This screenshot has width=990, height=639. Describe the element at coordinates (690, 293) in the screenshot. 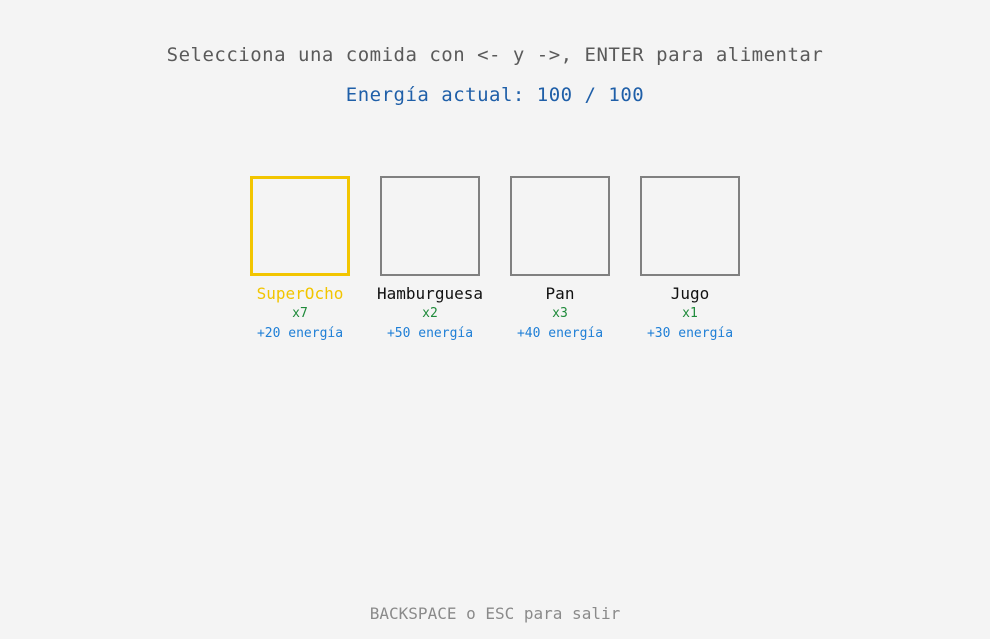

I see `food-name: Jugo` at that location.